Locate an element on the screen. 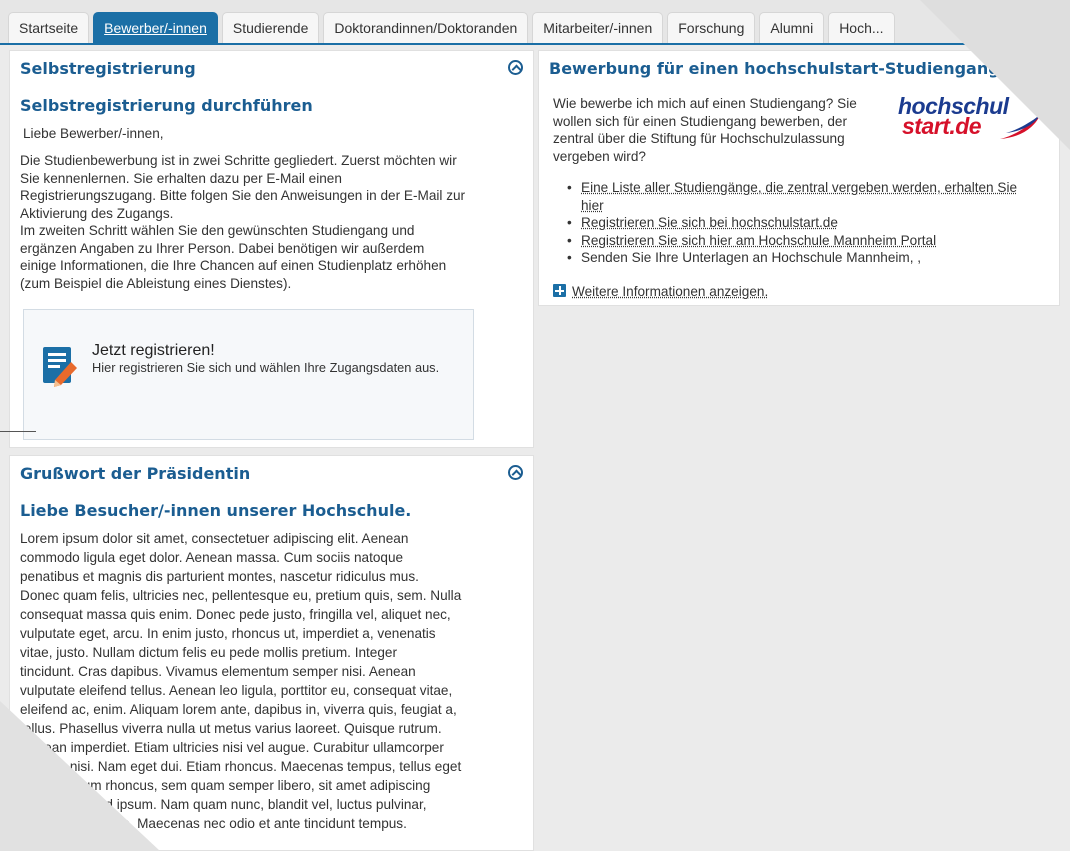  panel-title: Selbstregistrierung is located at coordinates (108, 68).